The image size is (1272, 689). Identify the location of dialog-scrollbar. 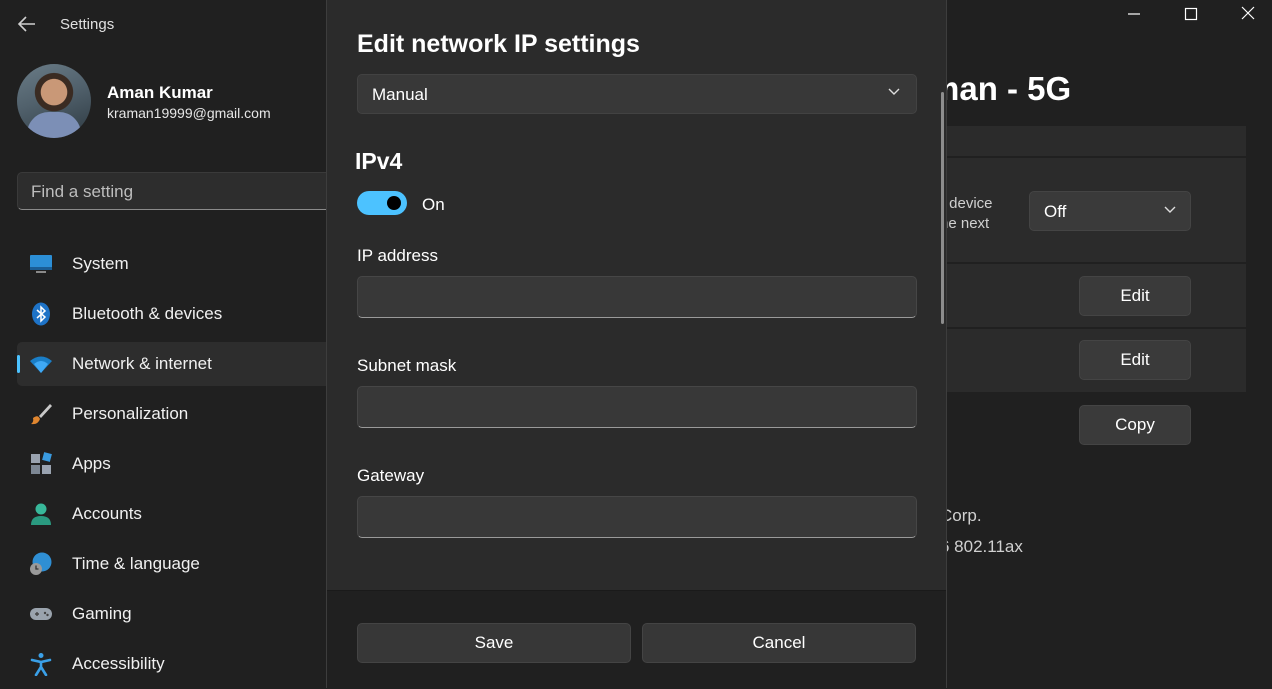
(942, 208).